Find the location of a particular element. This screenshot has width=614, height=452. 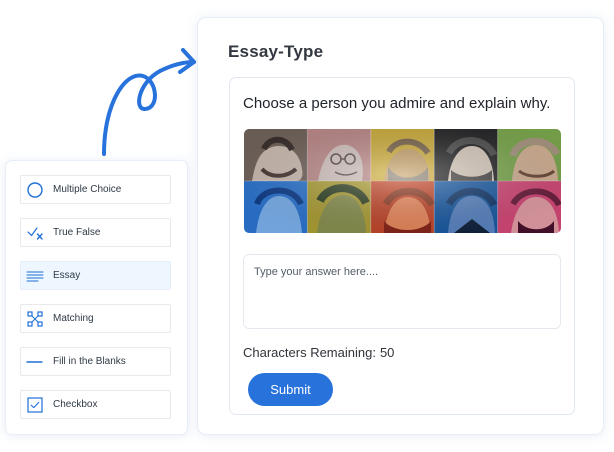

curved-arrow-icon is located at coordinates (149, 102).